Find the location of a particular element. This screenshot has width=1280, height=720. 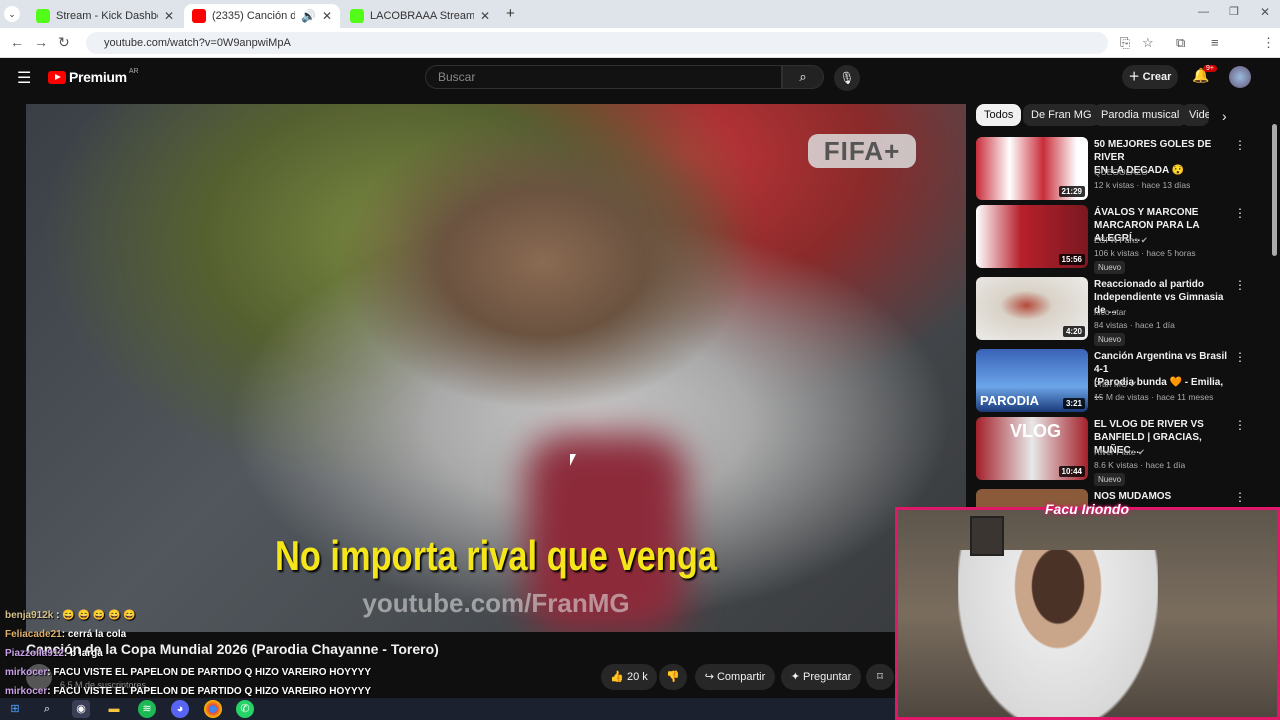

chat-message: benja912k : 😄 😄 😄 😄 😄 is located at coordinates (70, 615).